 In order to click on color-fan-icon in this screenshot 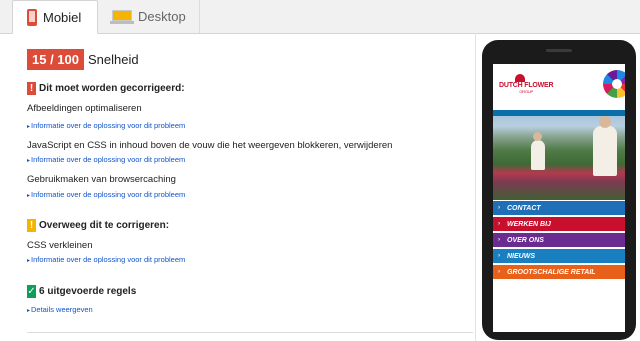, I will do `click(614, 84)`.